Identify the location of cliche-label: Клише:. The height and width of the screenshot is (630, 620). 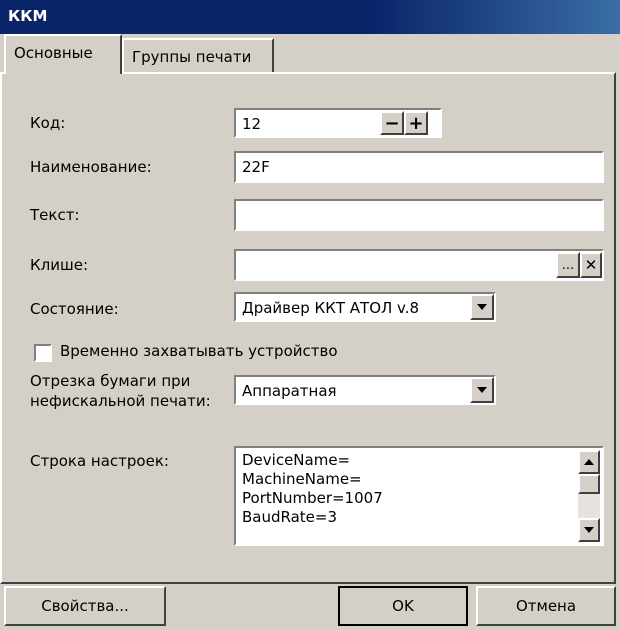
(59, 265).